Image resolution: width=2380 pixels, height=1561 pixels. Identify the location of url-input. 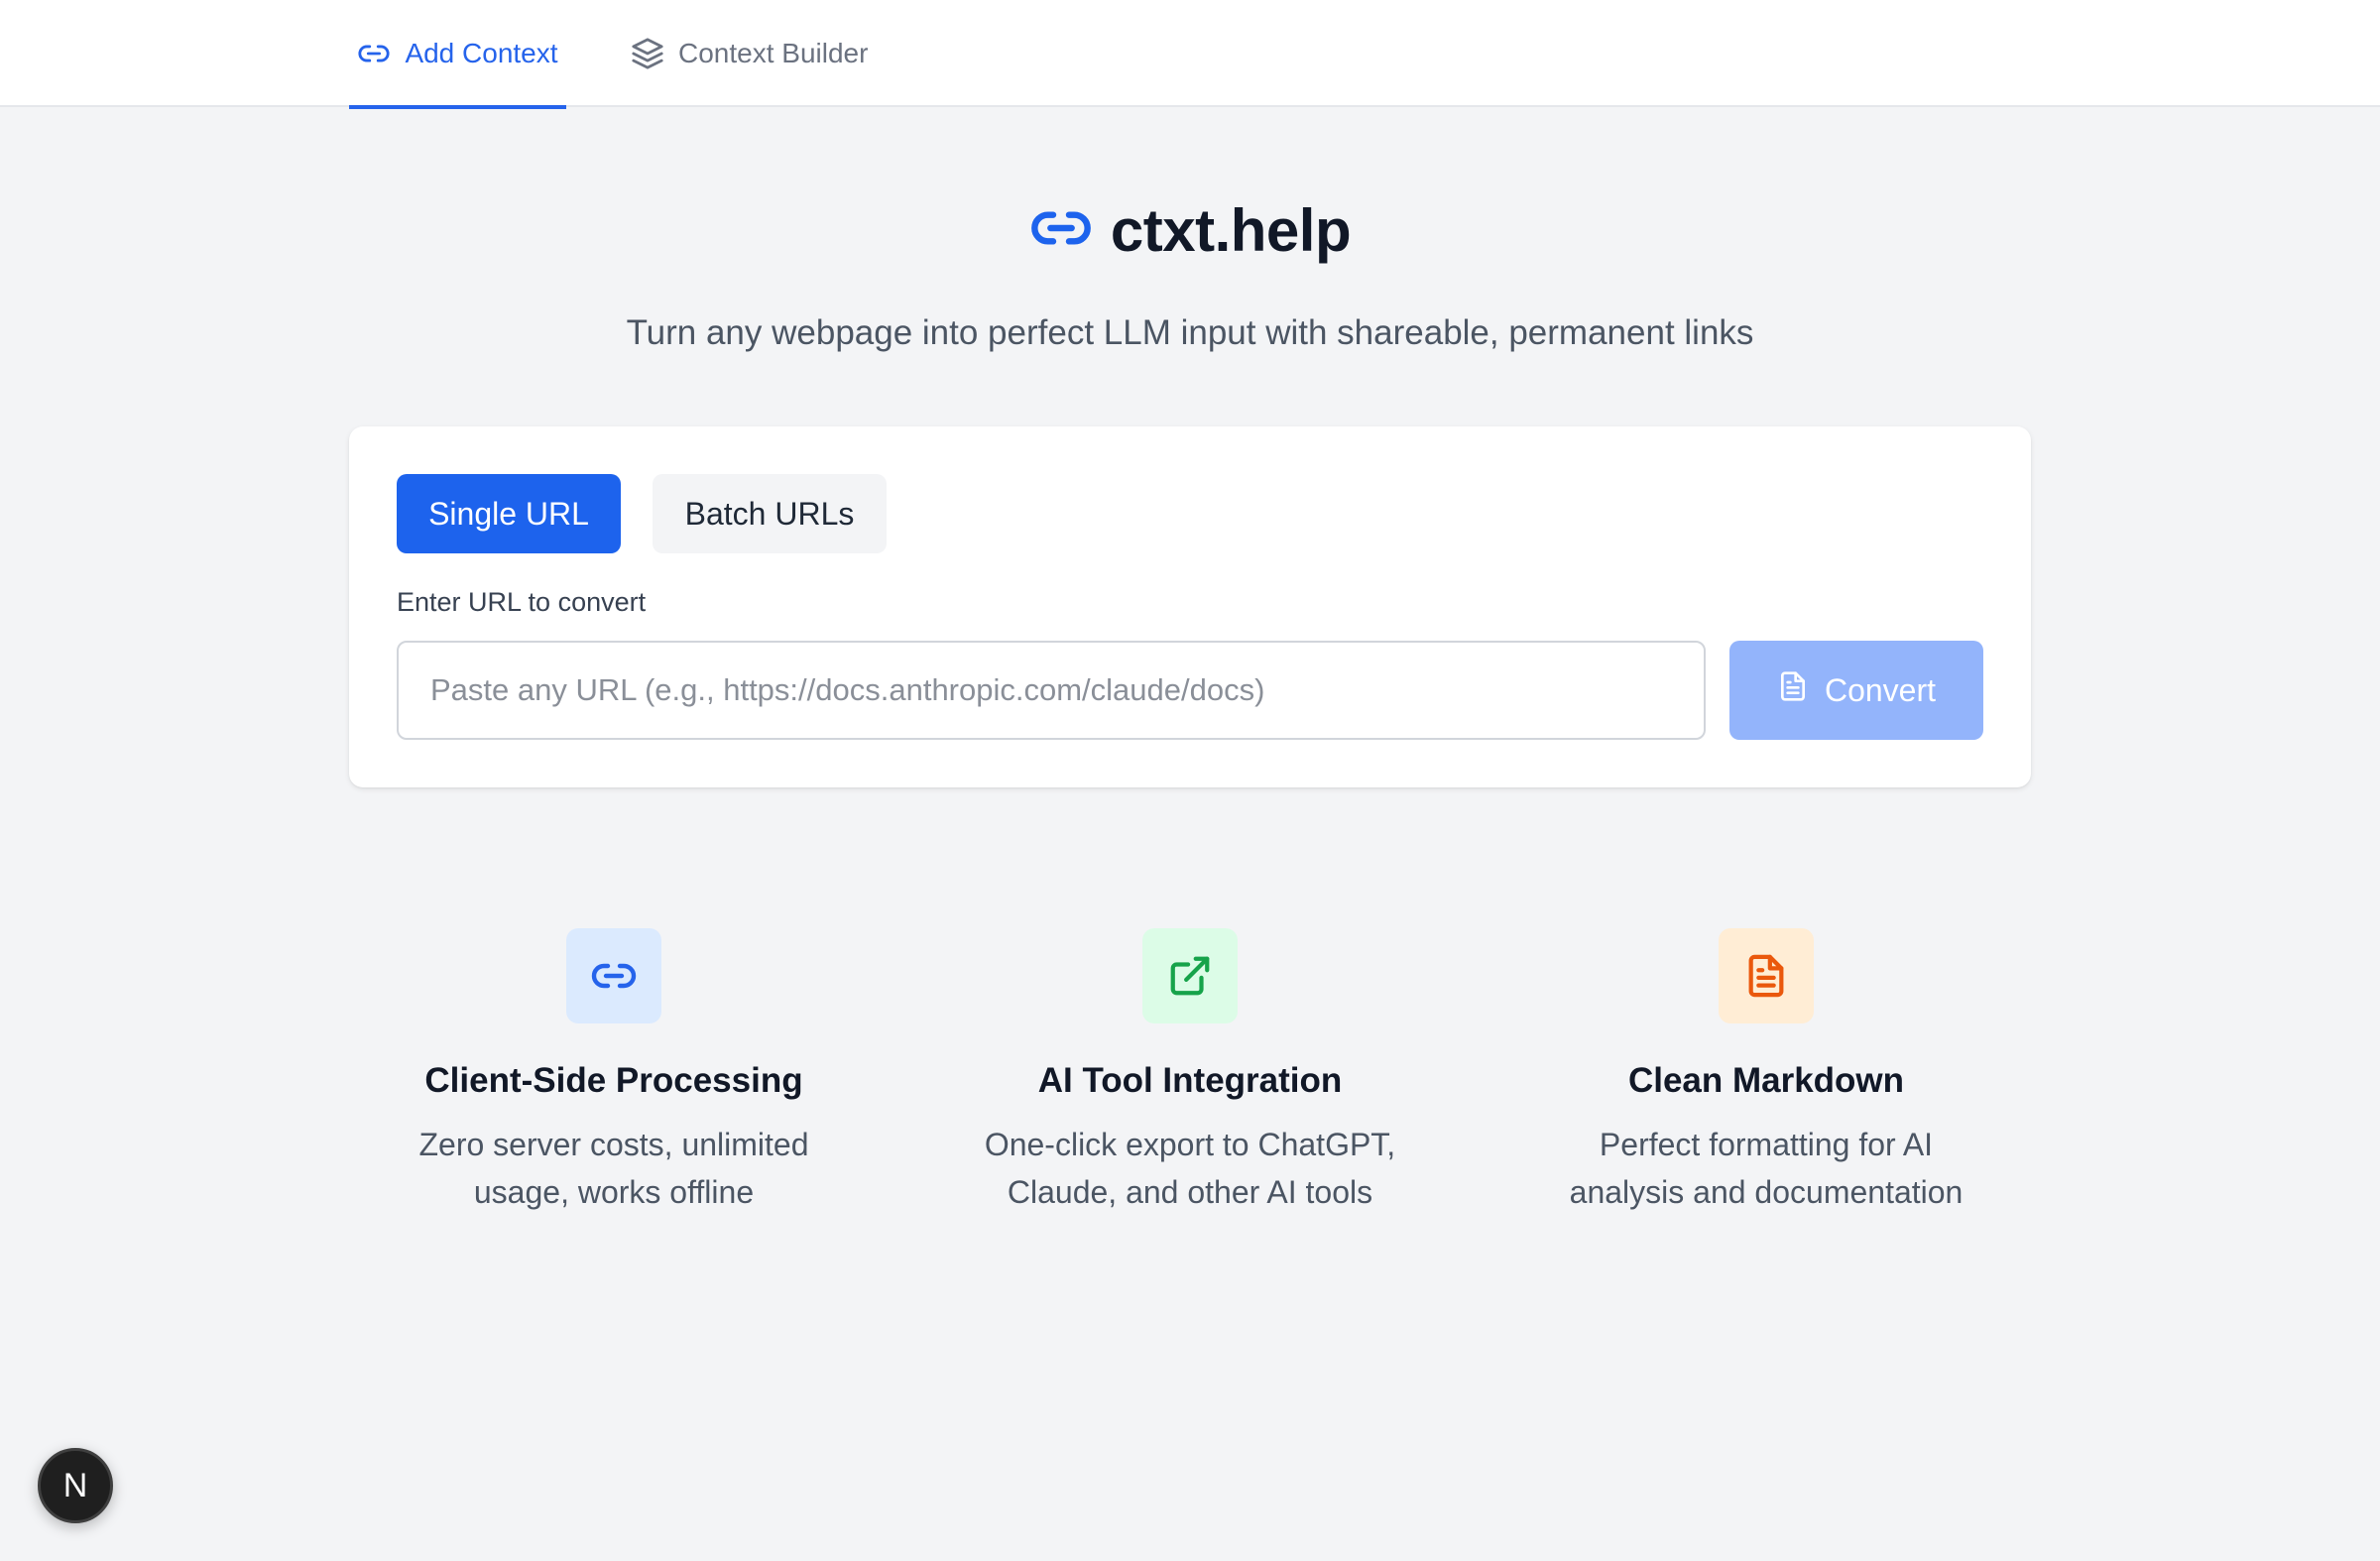
(1051, 690).